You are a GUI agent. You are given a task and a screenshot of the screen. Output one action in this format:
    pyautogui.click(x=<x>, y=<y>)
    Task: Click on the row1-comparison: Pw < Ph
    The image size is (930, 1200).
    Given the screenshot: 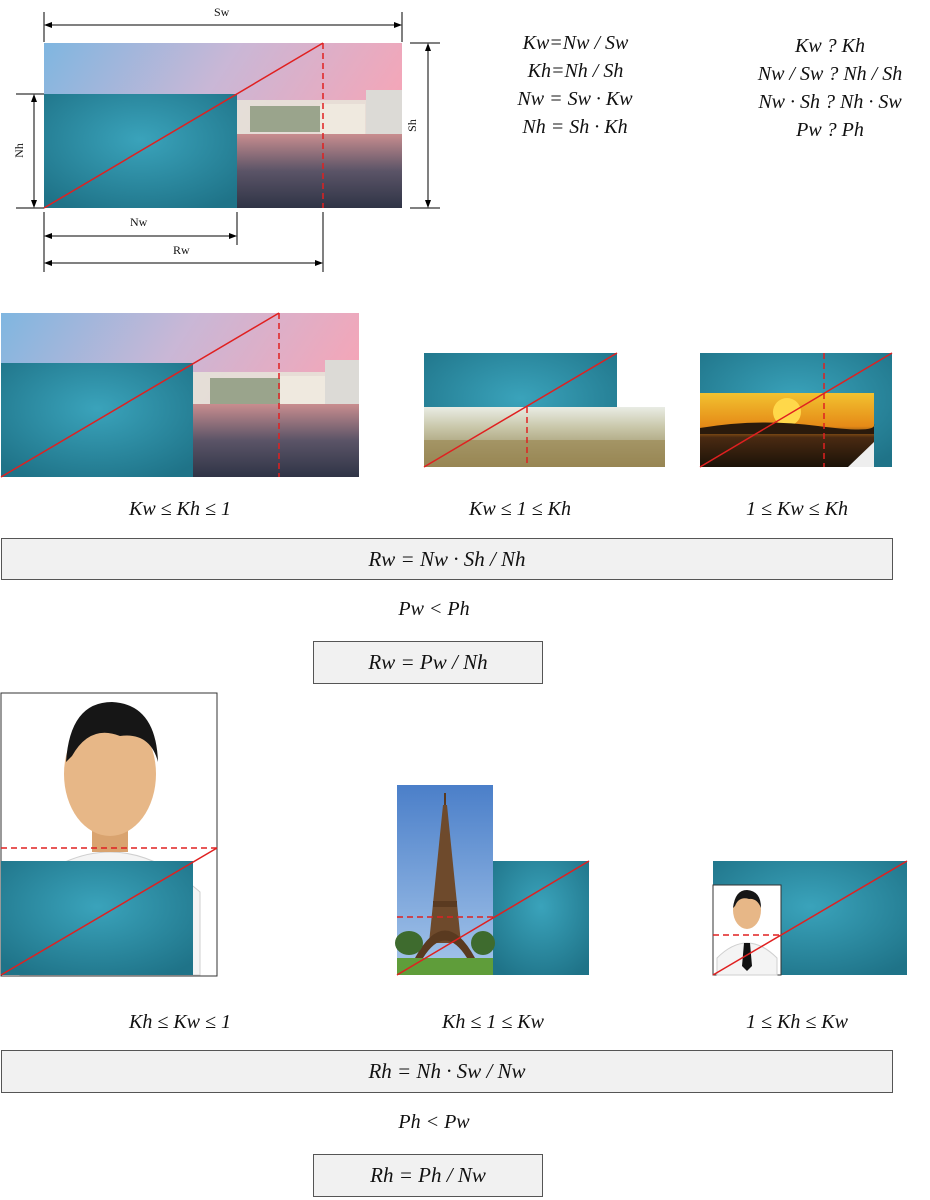 What is the action you would take?
    pyautogui.click(x=434, y=609)
    